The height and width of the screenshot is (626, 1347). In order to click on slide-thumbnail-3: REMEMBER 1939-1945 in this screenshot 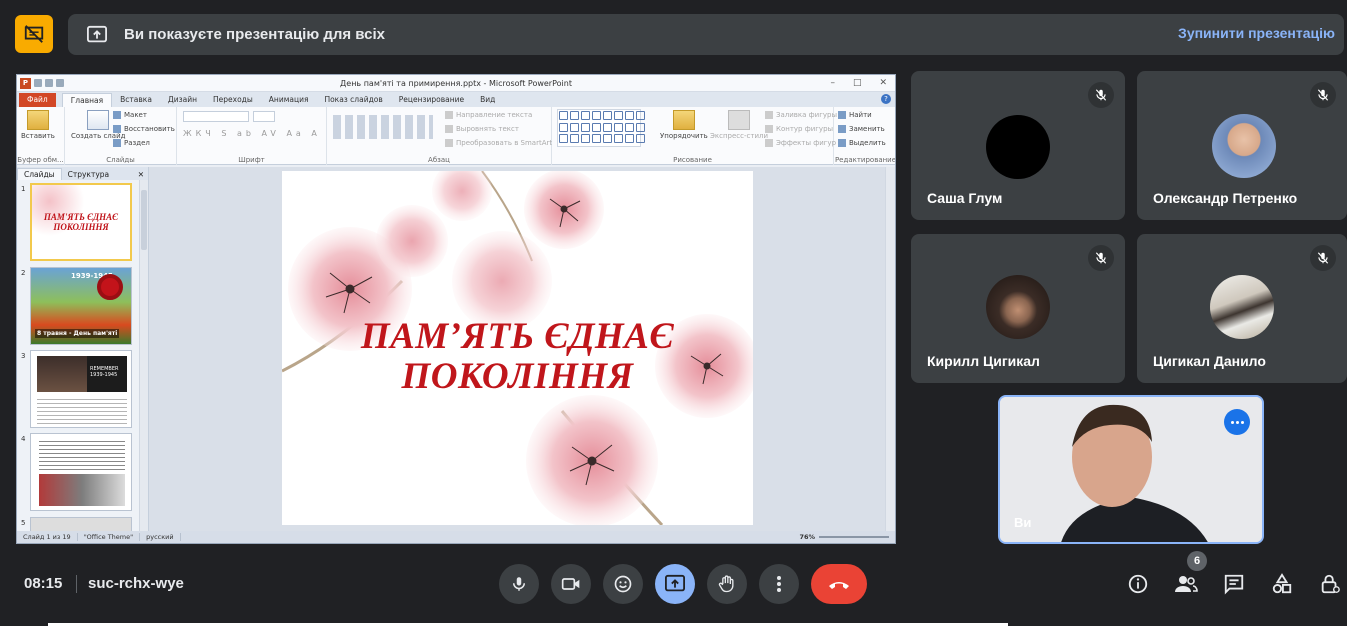, I will do `click(81, 389)`.